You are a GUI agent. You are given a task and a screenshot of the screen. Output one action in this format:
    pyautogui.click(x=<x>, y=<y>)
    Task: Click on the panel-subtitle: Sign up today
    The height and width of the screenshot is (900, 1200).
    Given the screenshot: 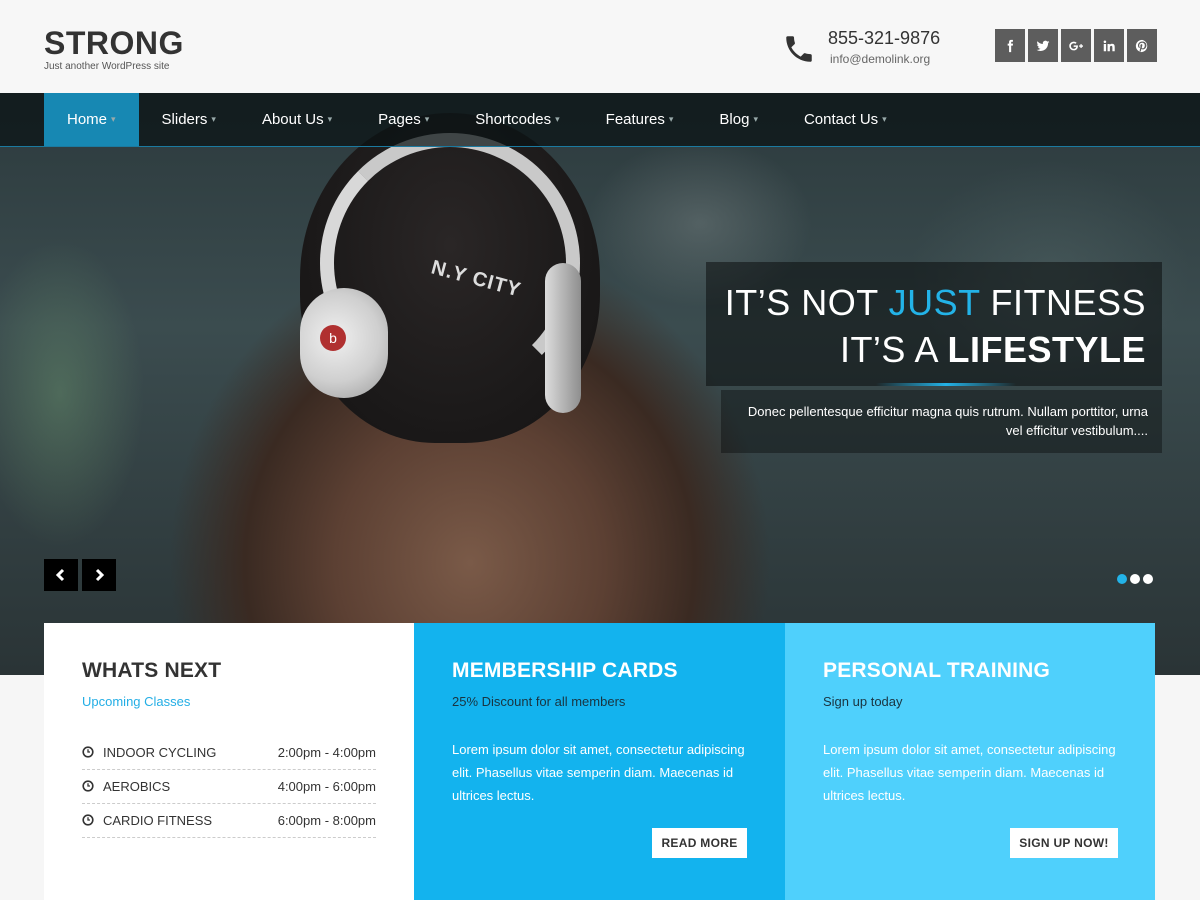 What is the action you would take?
    pyautogui.click(x=863, y=701)
    